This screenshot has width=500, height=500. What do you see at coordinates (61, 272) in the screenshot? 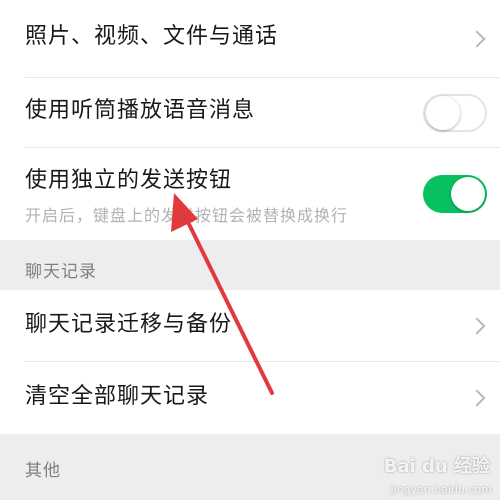
I see `chat-history-section-header: 聊天记录` at bounding box center [61, 272].